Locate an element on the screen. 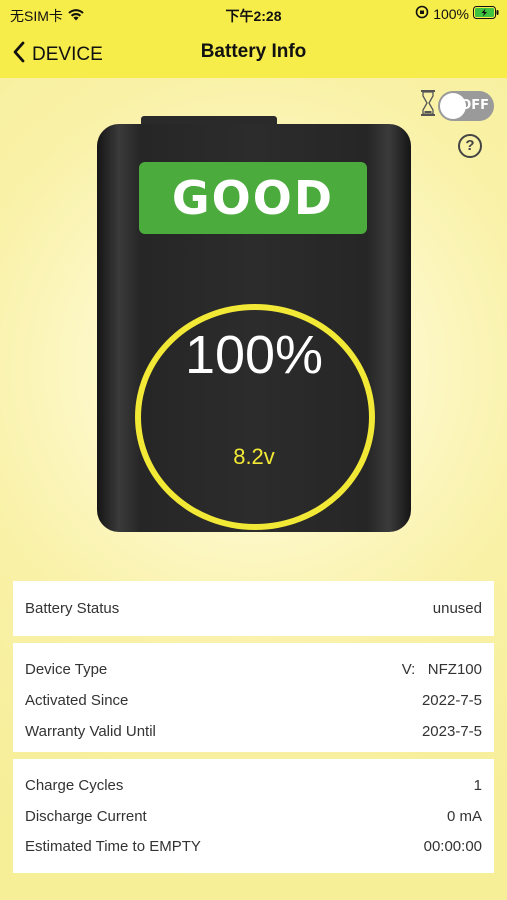 The width and height of the screenshot is (507, 900). row-label: Estimated Time to EMPTY is located at coordinates (113, 846).